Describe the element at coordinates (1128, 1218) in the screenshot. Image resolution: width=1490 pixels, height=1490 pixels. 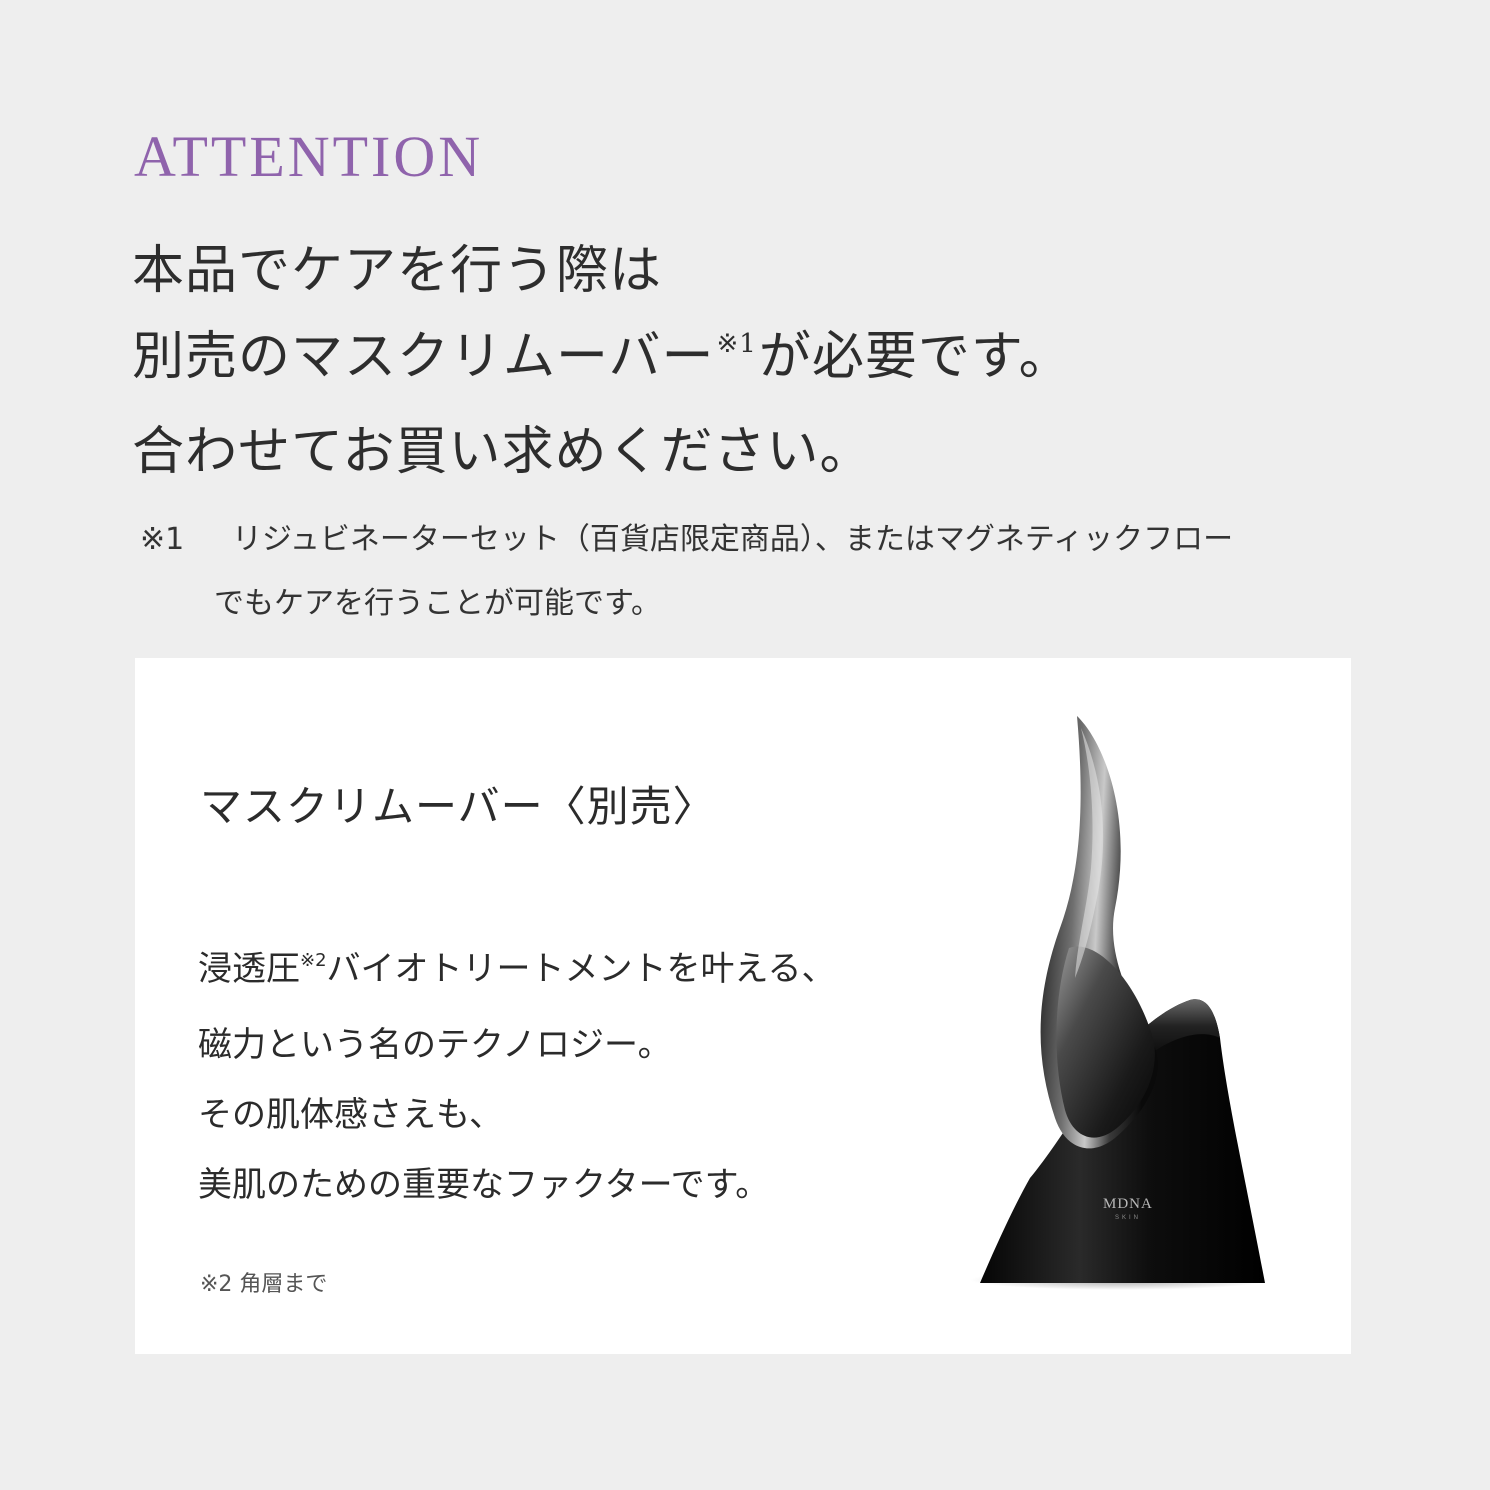
I see `product-logo-sub: SKIN` at that location.